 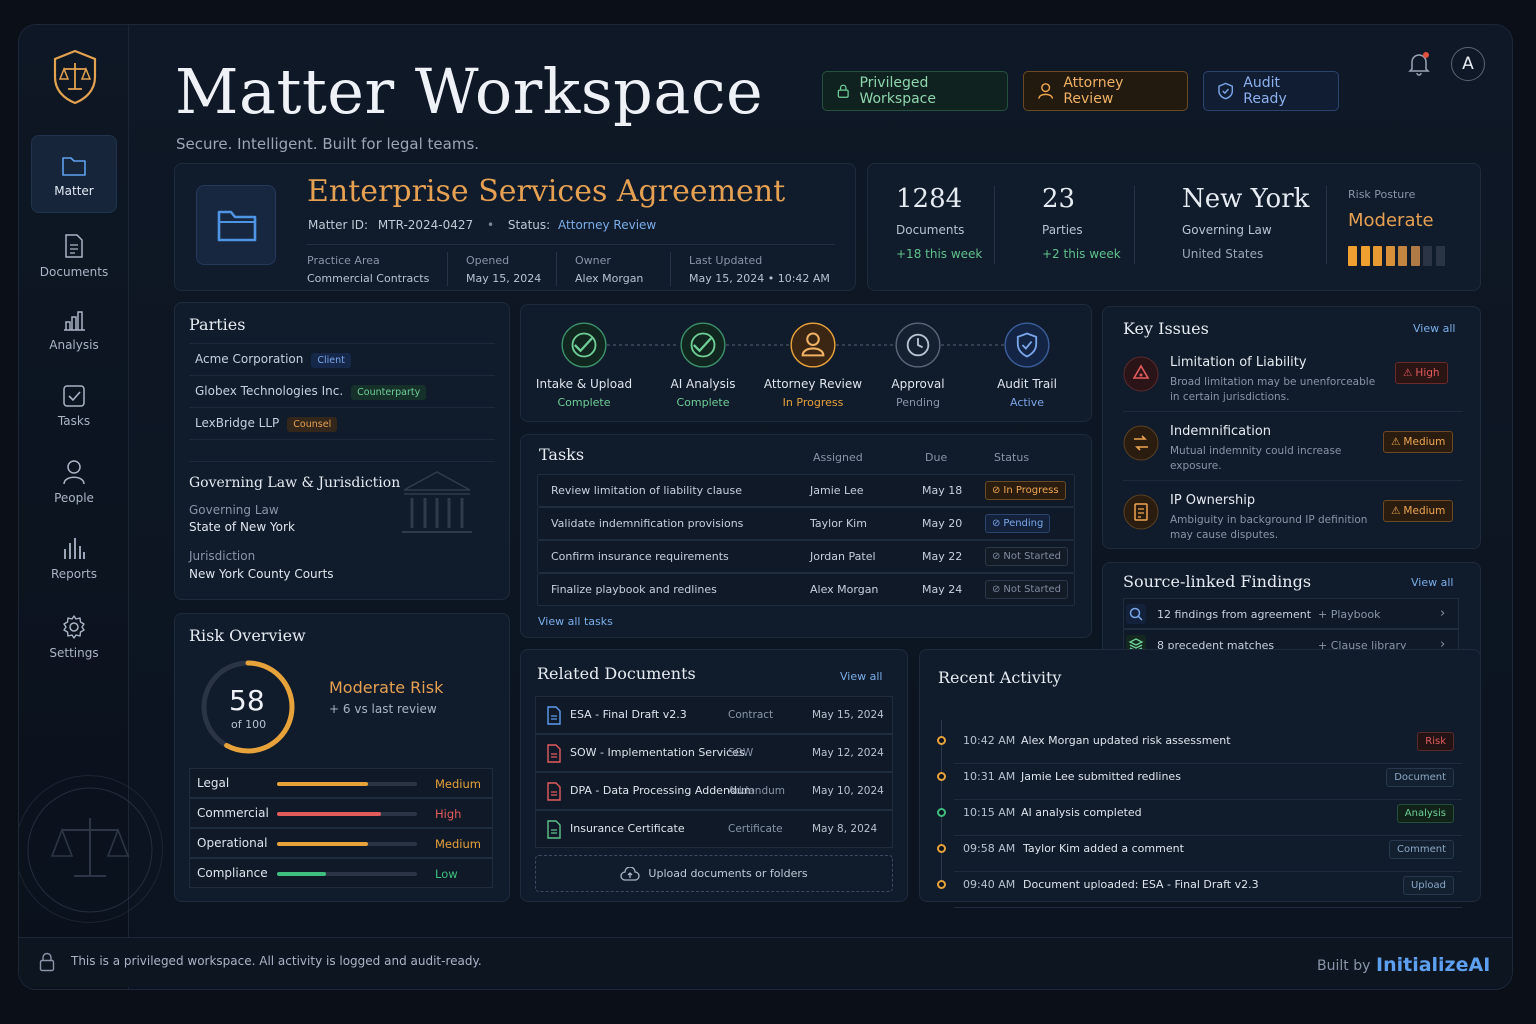 I want to click on indemnity-arrows-icon, so click(x=1141, y=445).